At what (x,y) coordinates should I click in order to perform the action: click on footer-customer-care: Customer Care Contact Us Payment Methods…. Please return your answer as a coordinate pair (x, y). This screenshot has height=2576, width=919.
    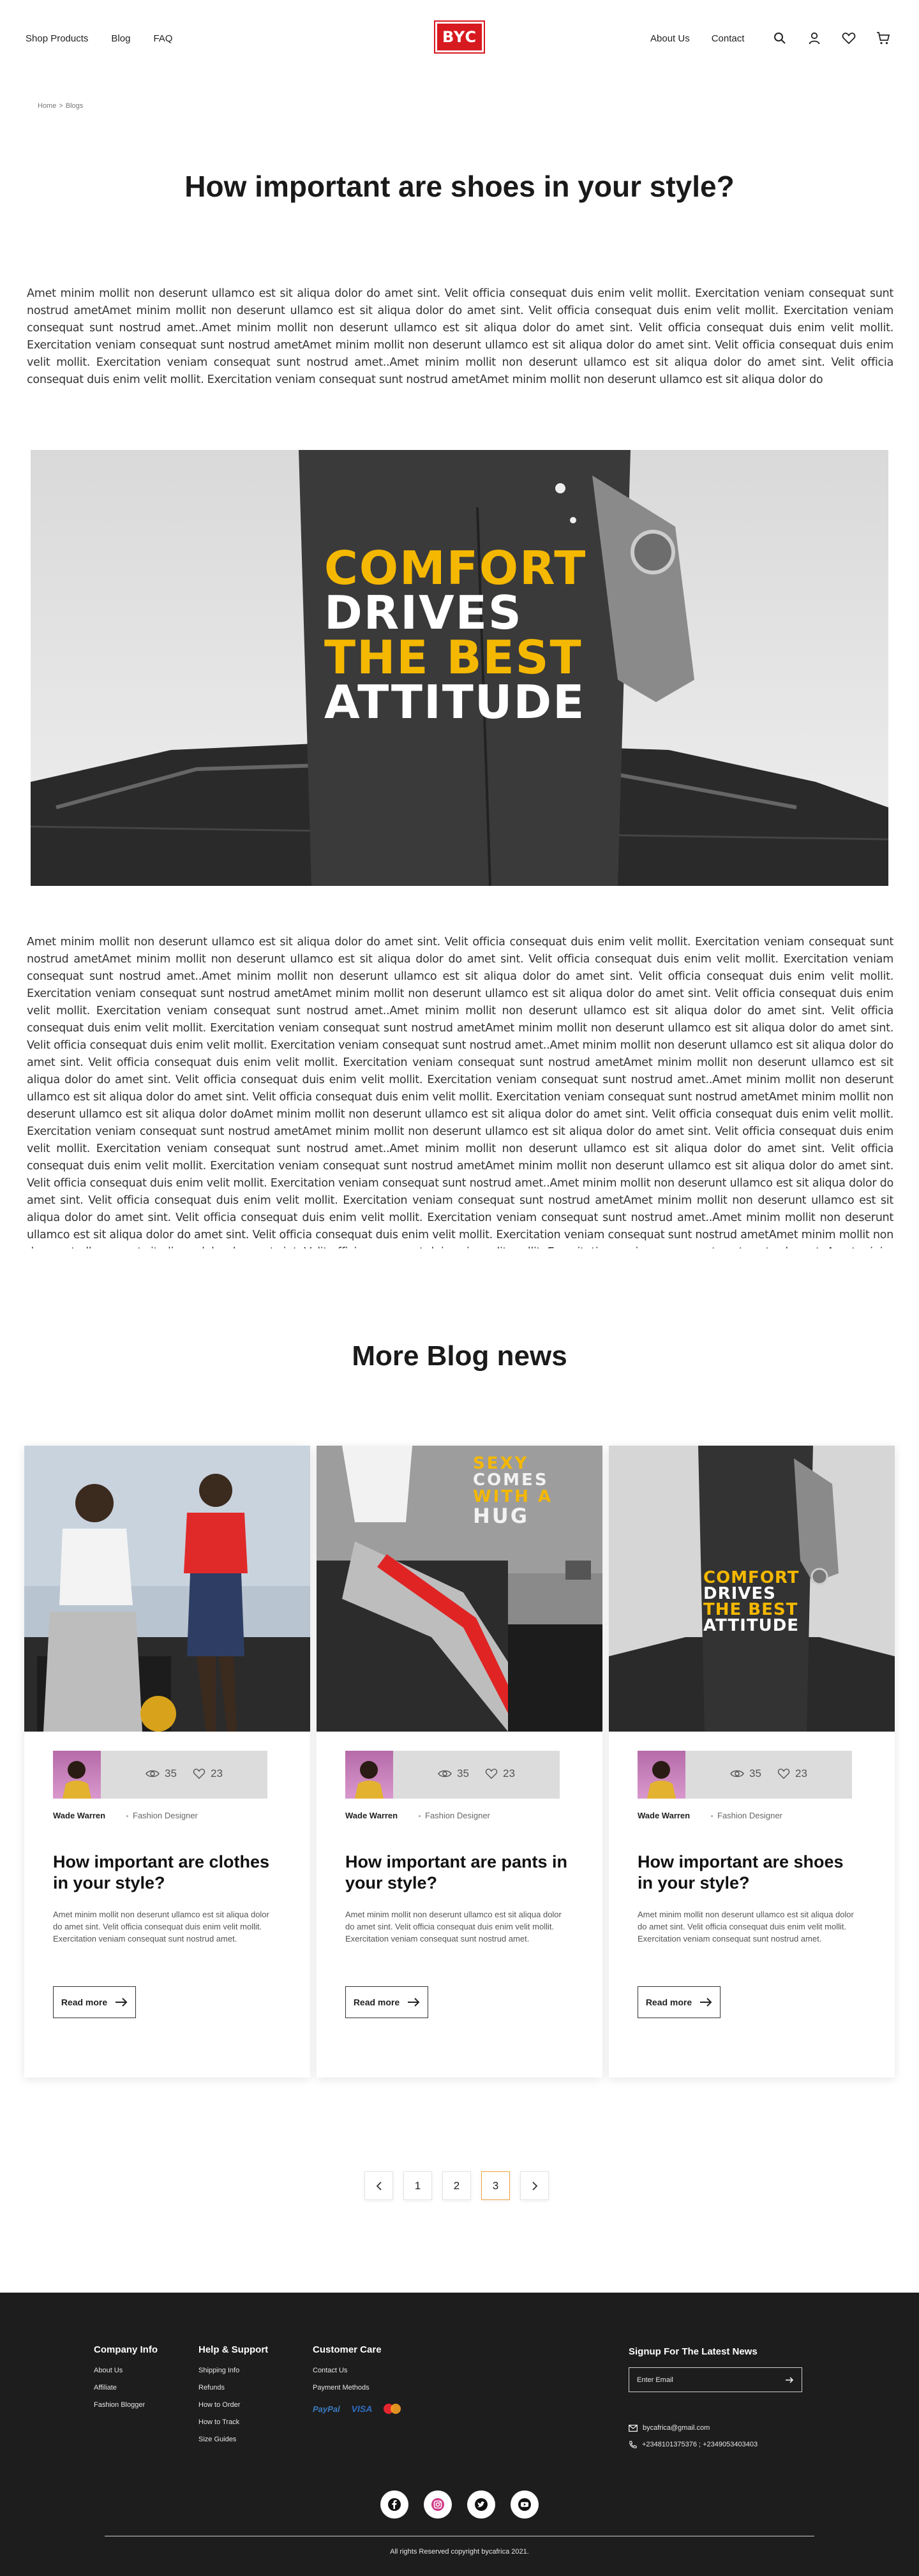
    Looking at the image, I should click on (357, 2379).